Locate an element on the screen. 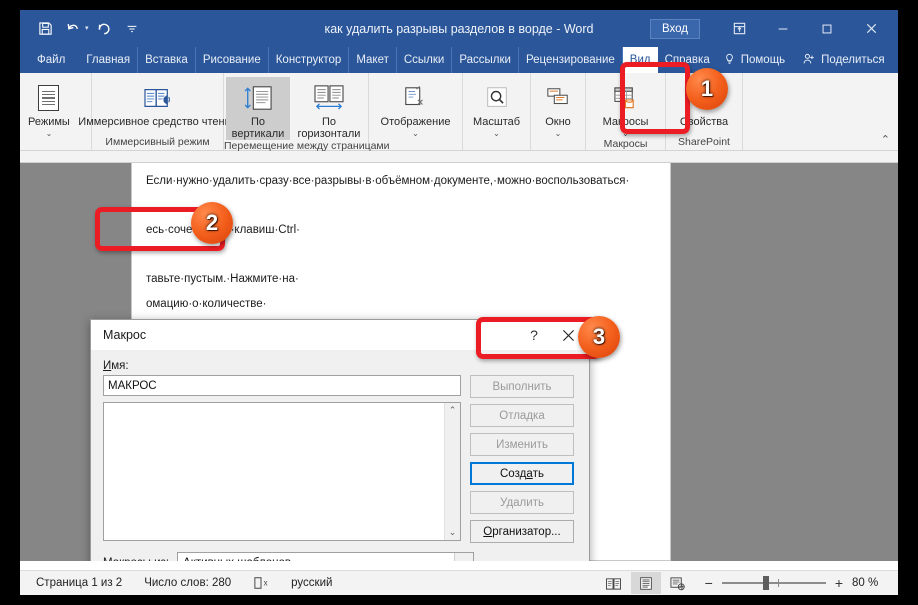 The height and width of the screenshot is (605, 918). zoom-in-button: + is located at coordinates (839, 583).